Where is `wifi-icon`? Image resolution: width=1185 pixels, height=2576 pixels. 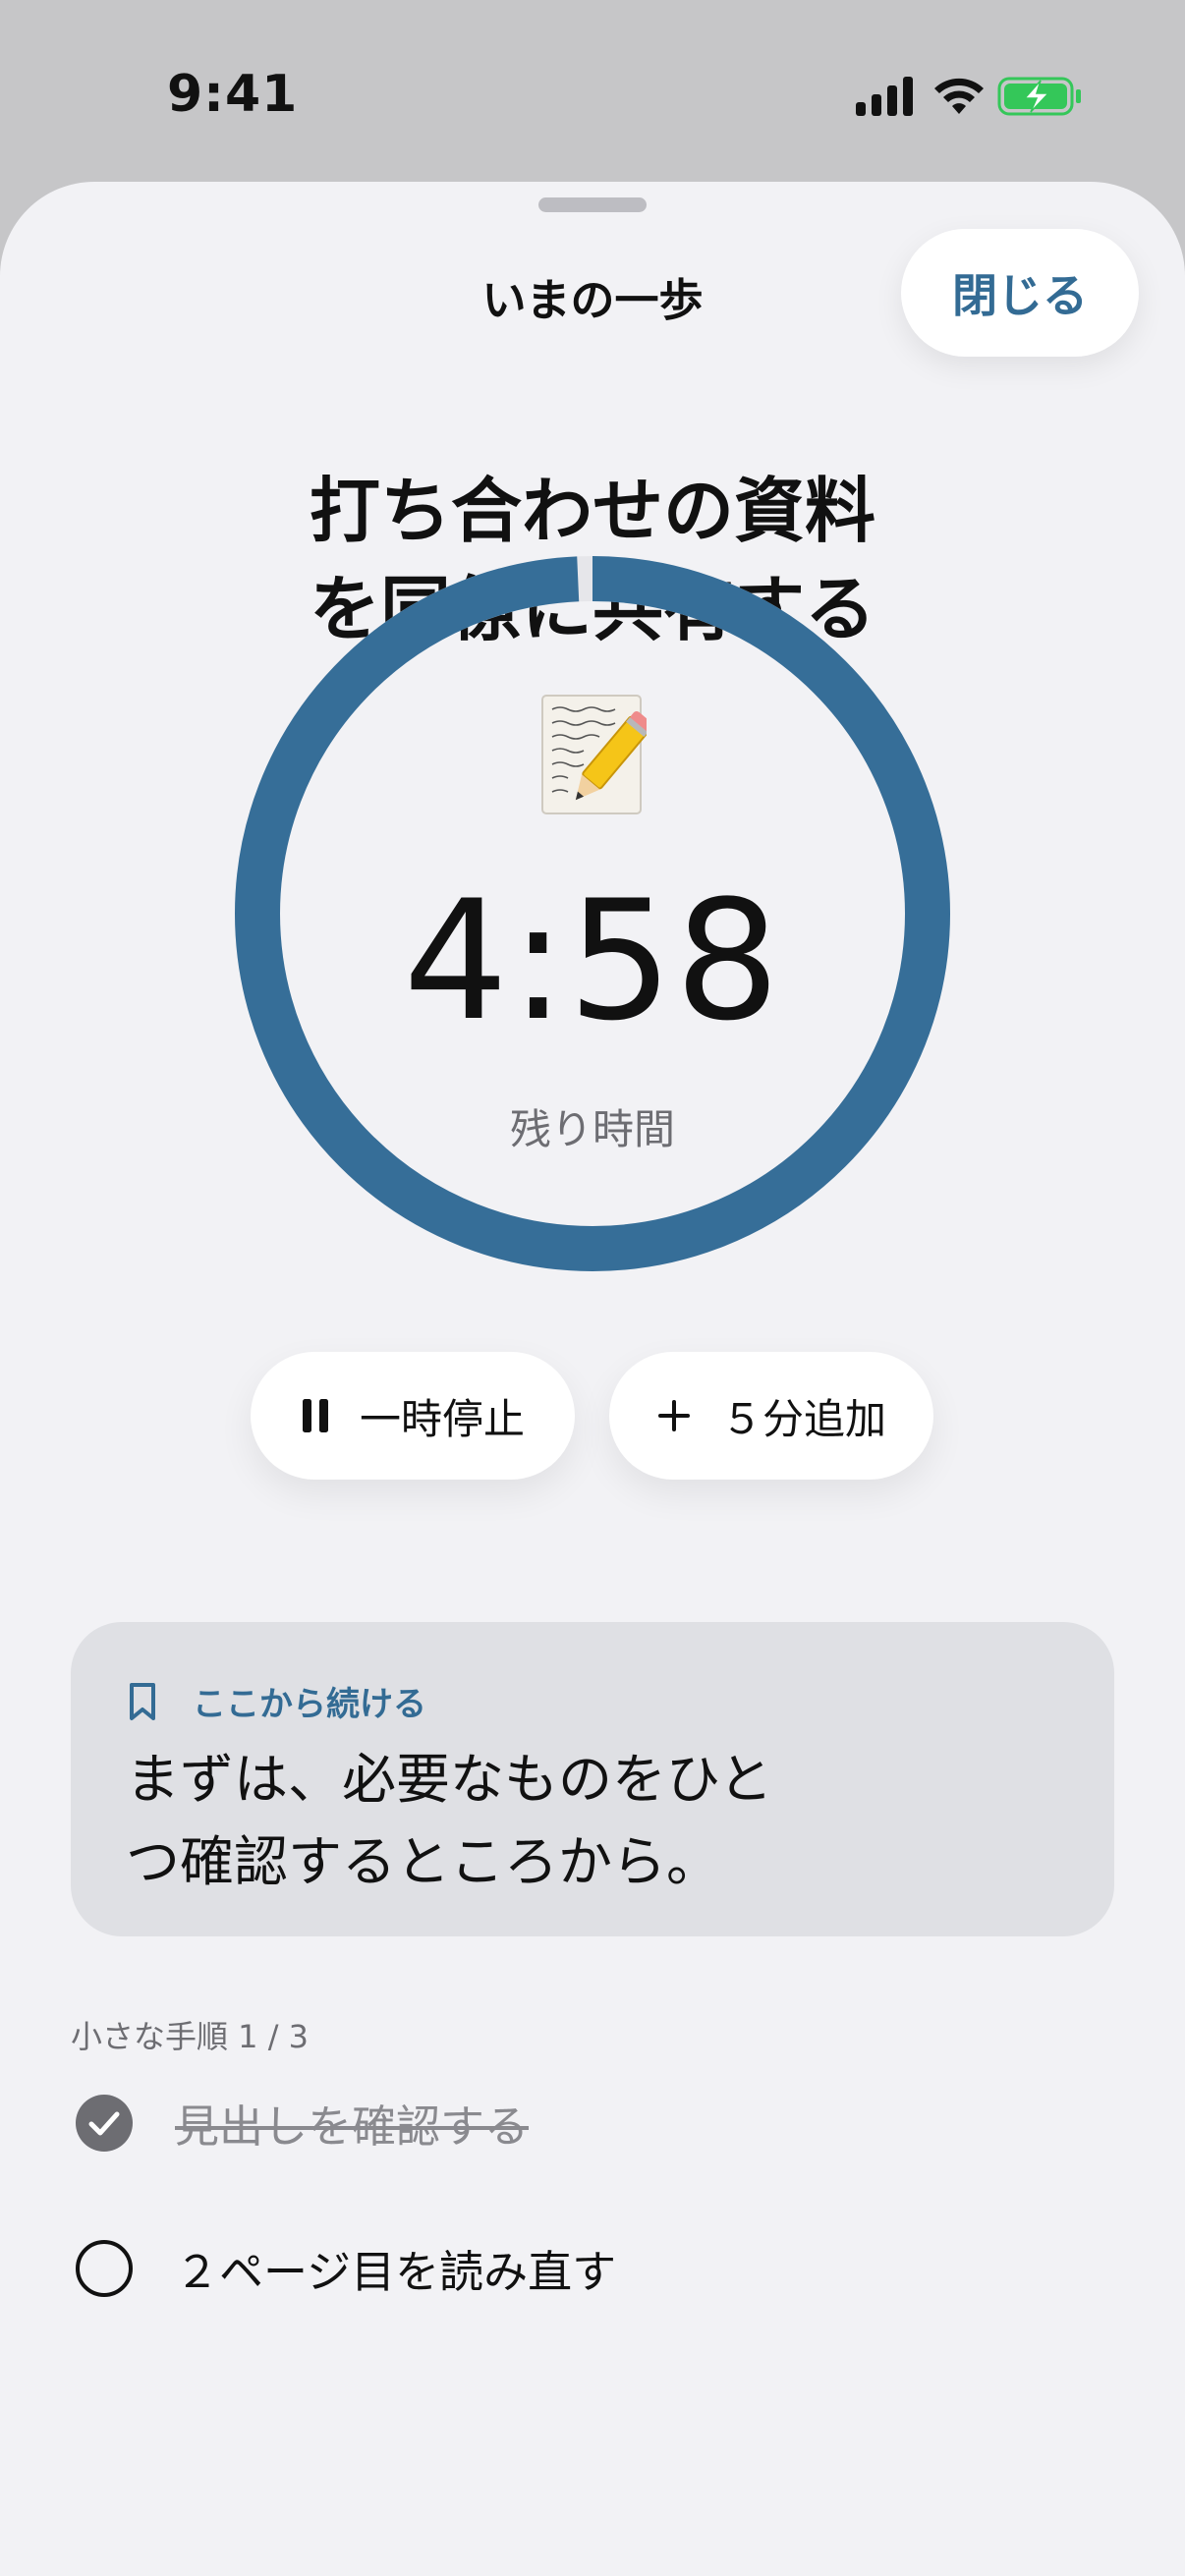
wifi-icon is located at coordinates (959, 96).